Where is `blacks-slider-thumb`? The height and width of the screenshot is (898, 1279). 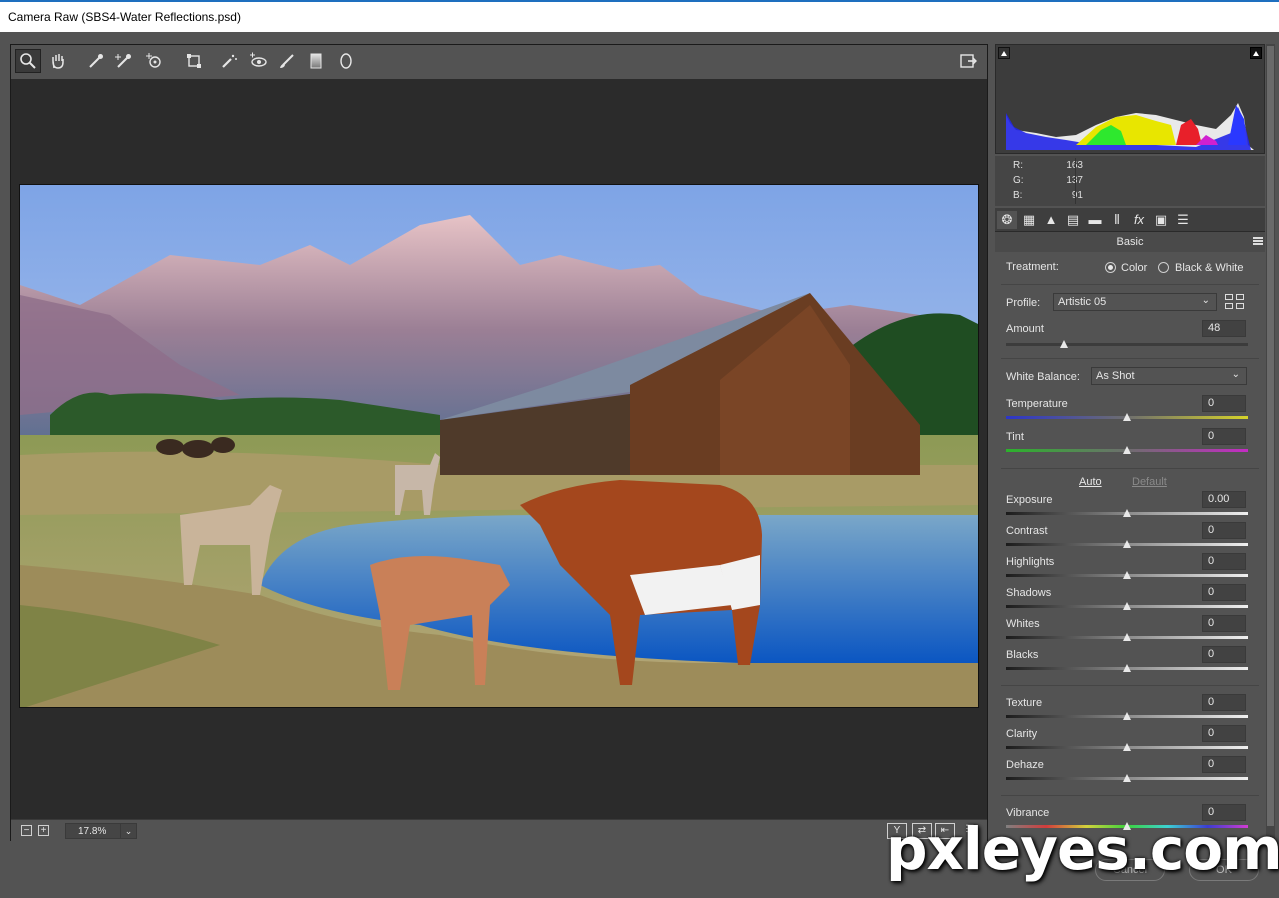
blacks-slider-thumb is located at coordinates (1127, 668).